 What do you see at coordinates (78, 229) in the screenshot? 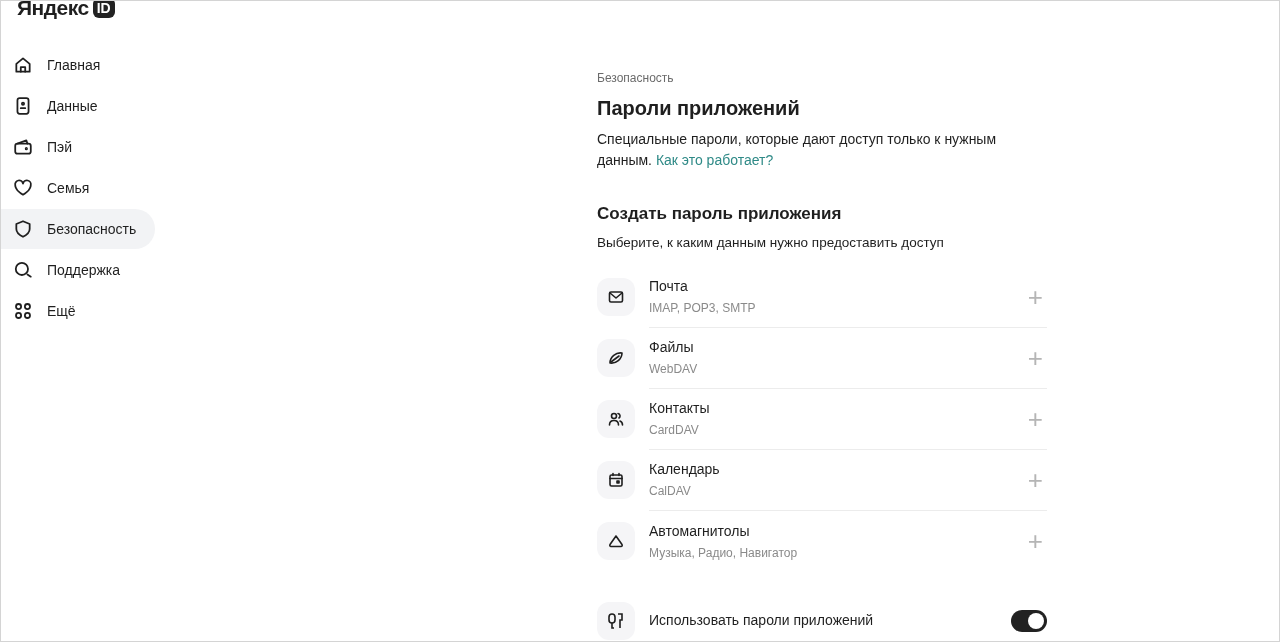
I see `sidebar-item: Безопасность` at bounding box center [78, 229].